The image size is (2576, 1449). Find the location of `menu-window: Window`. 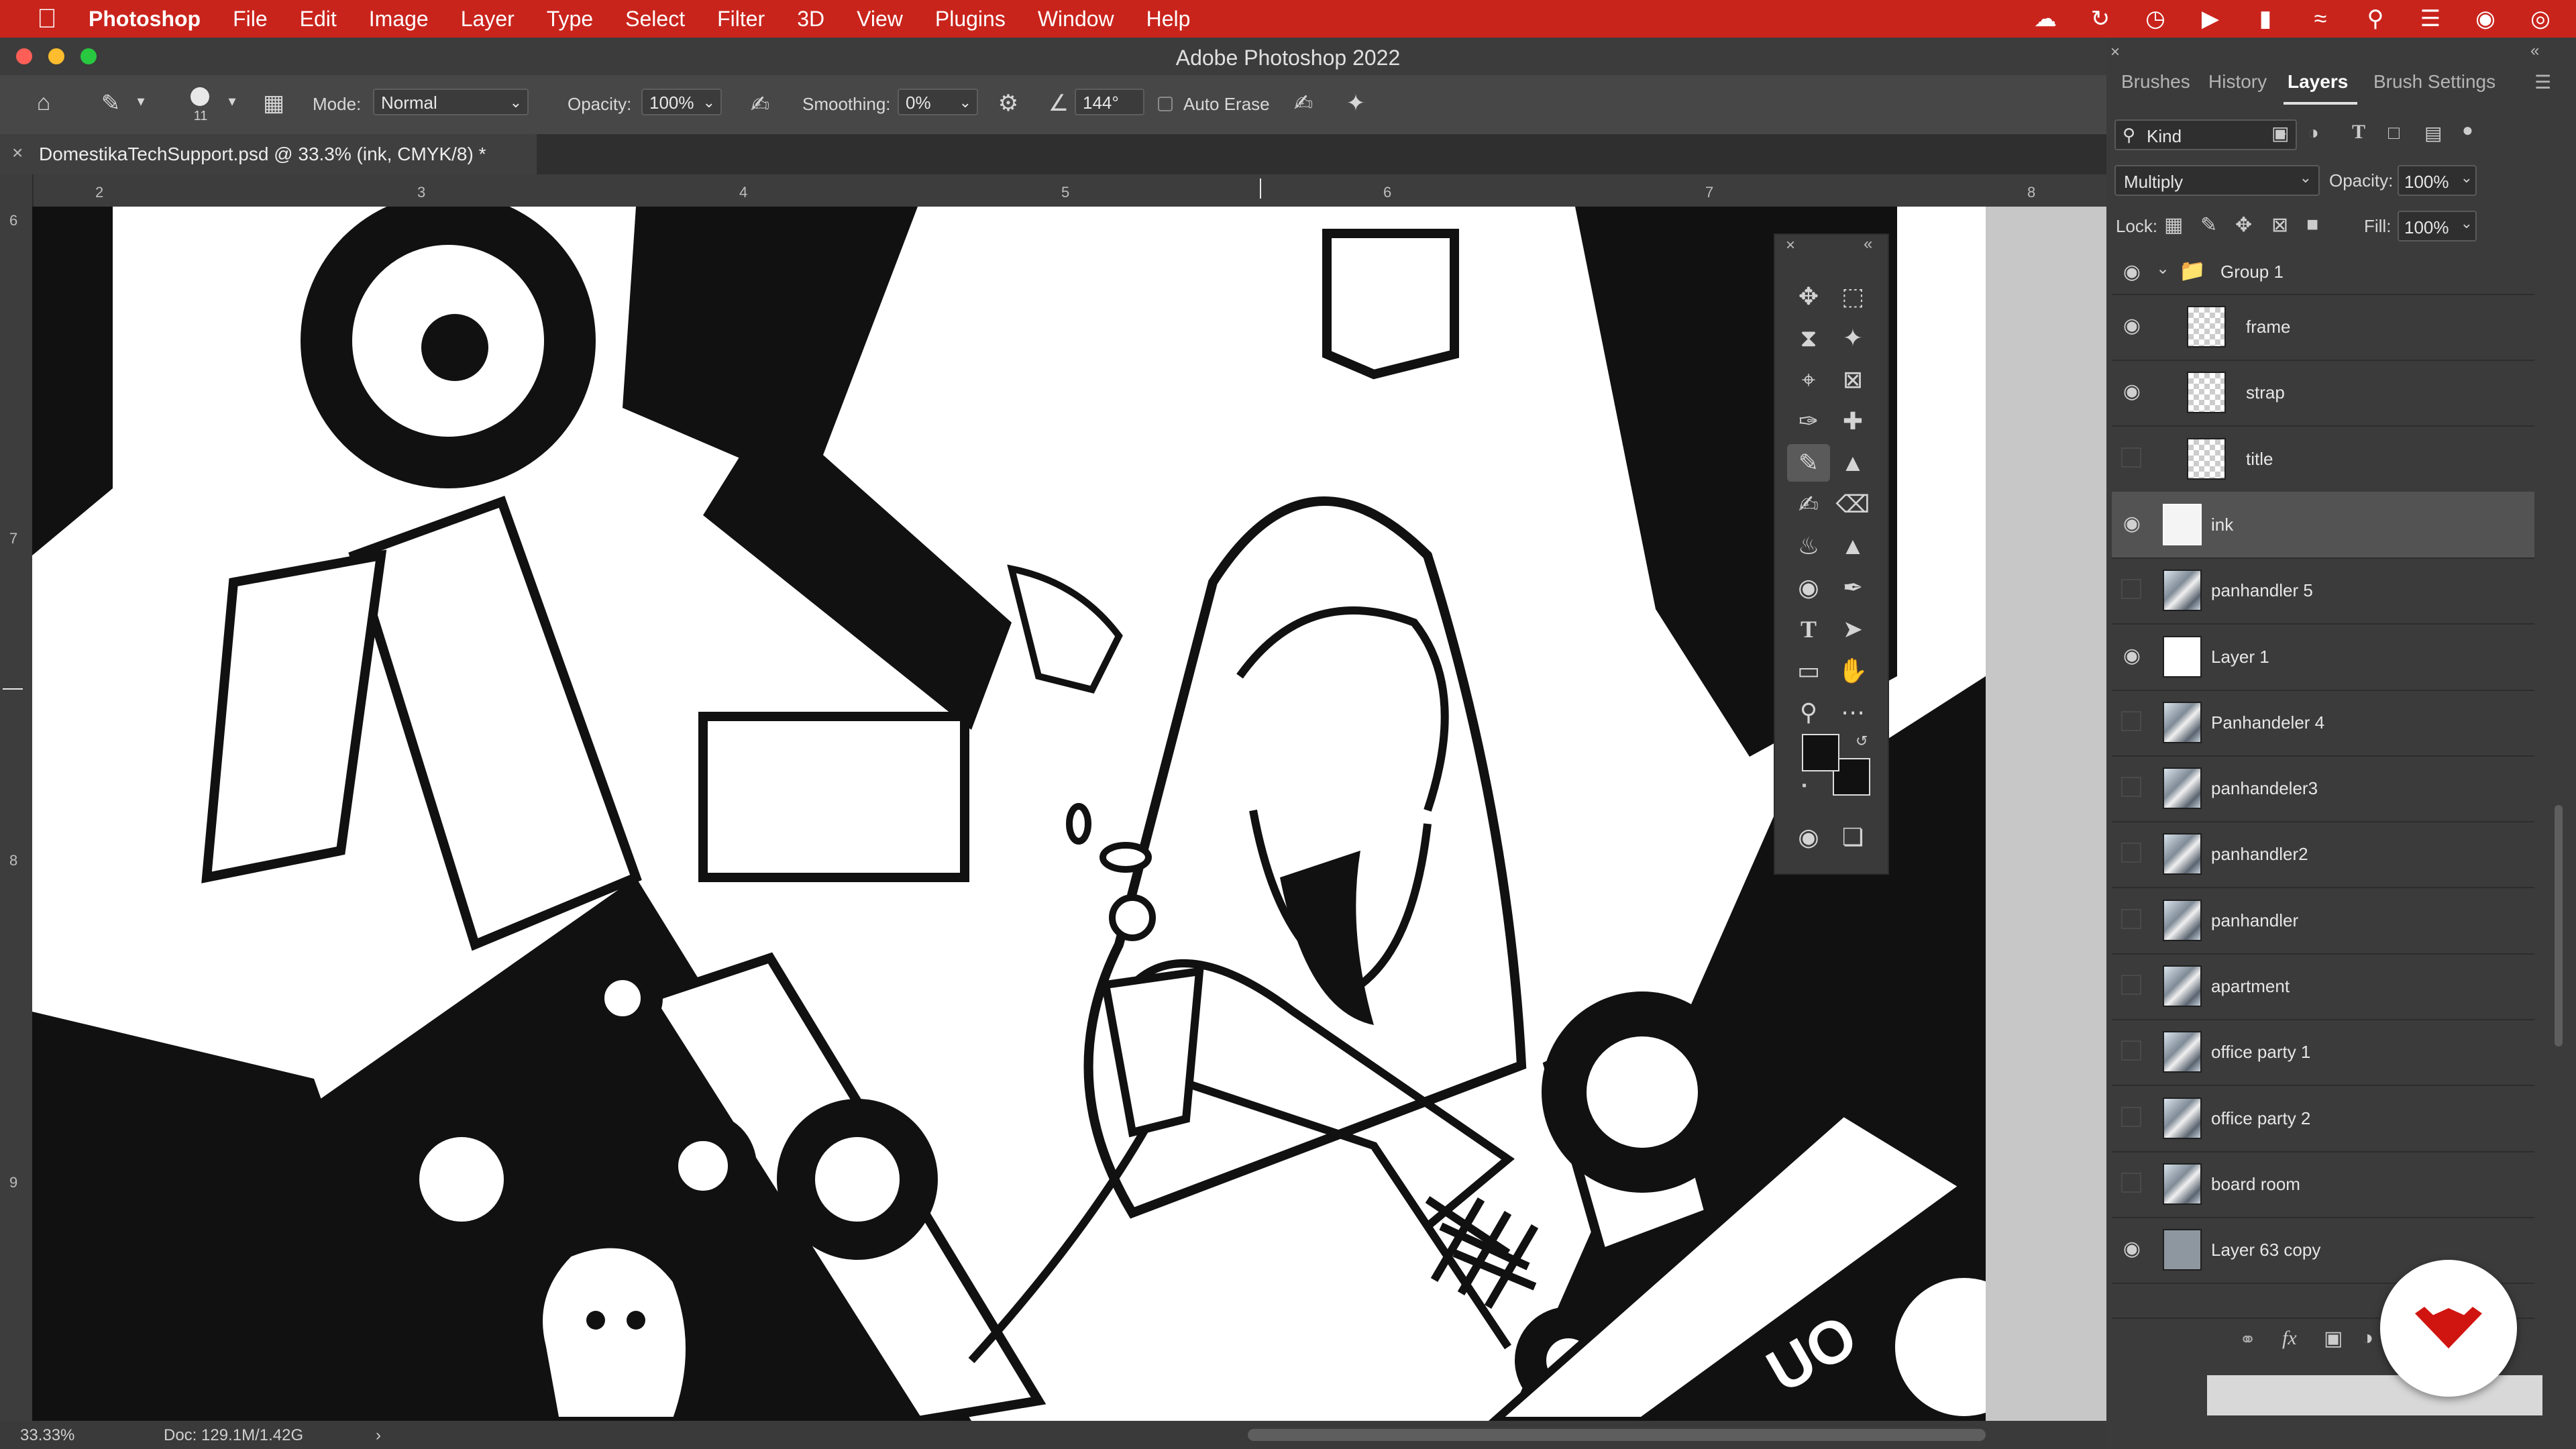

menu-window: Window is located at coordinates (1076, 19).